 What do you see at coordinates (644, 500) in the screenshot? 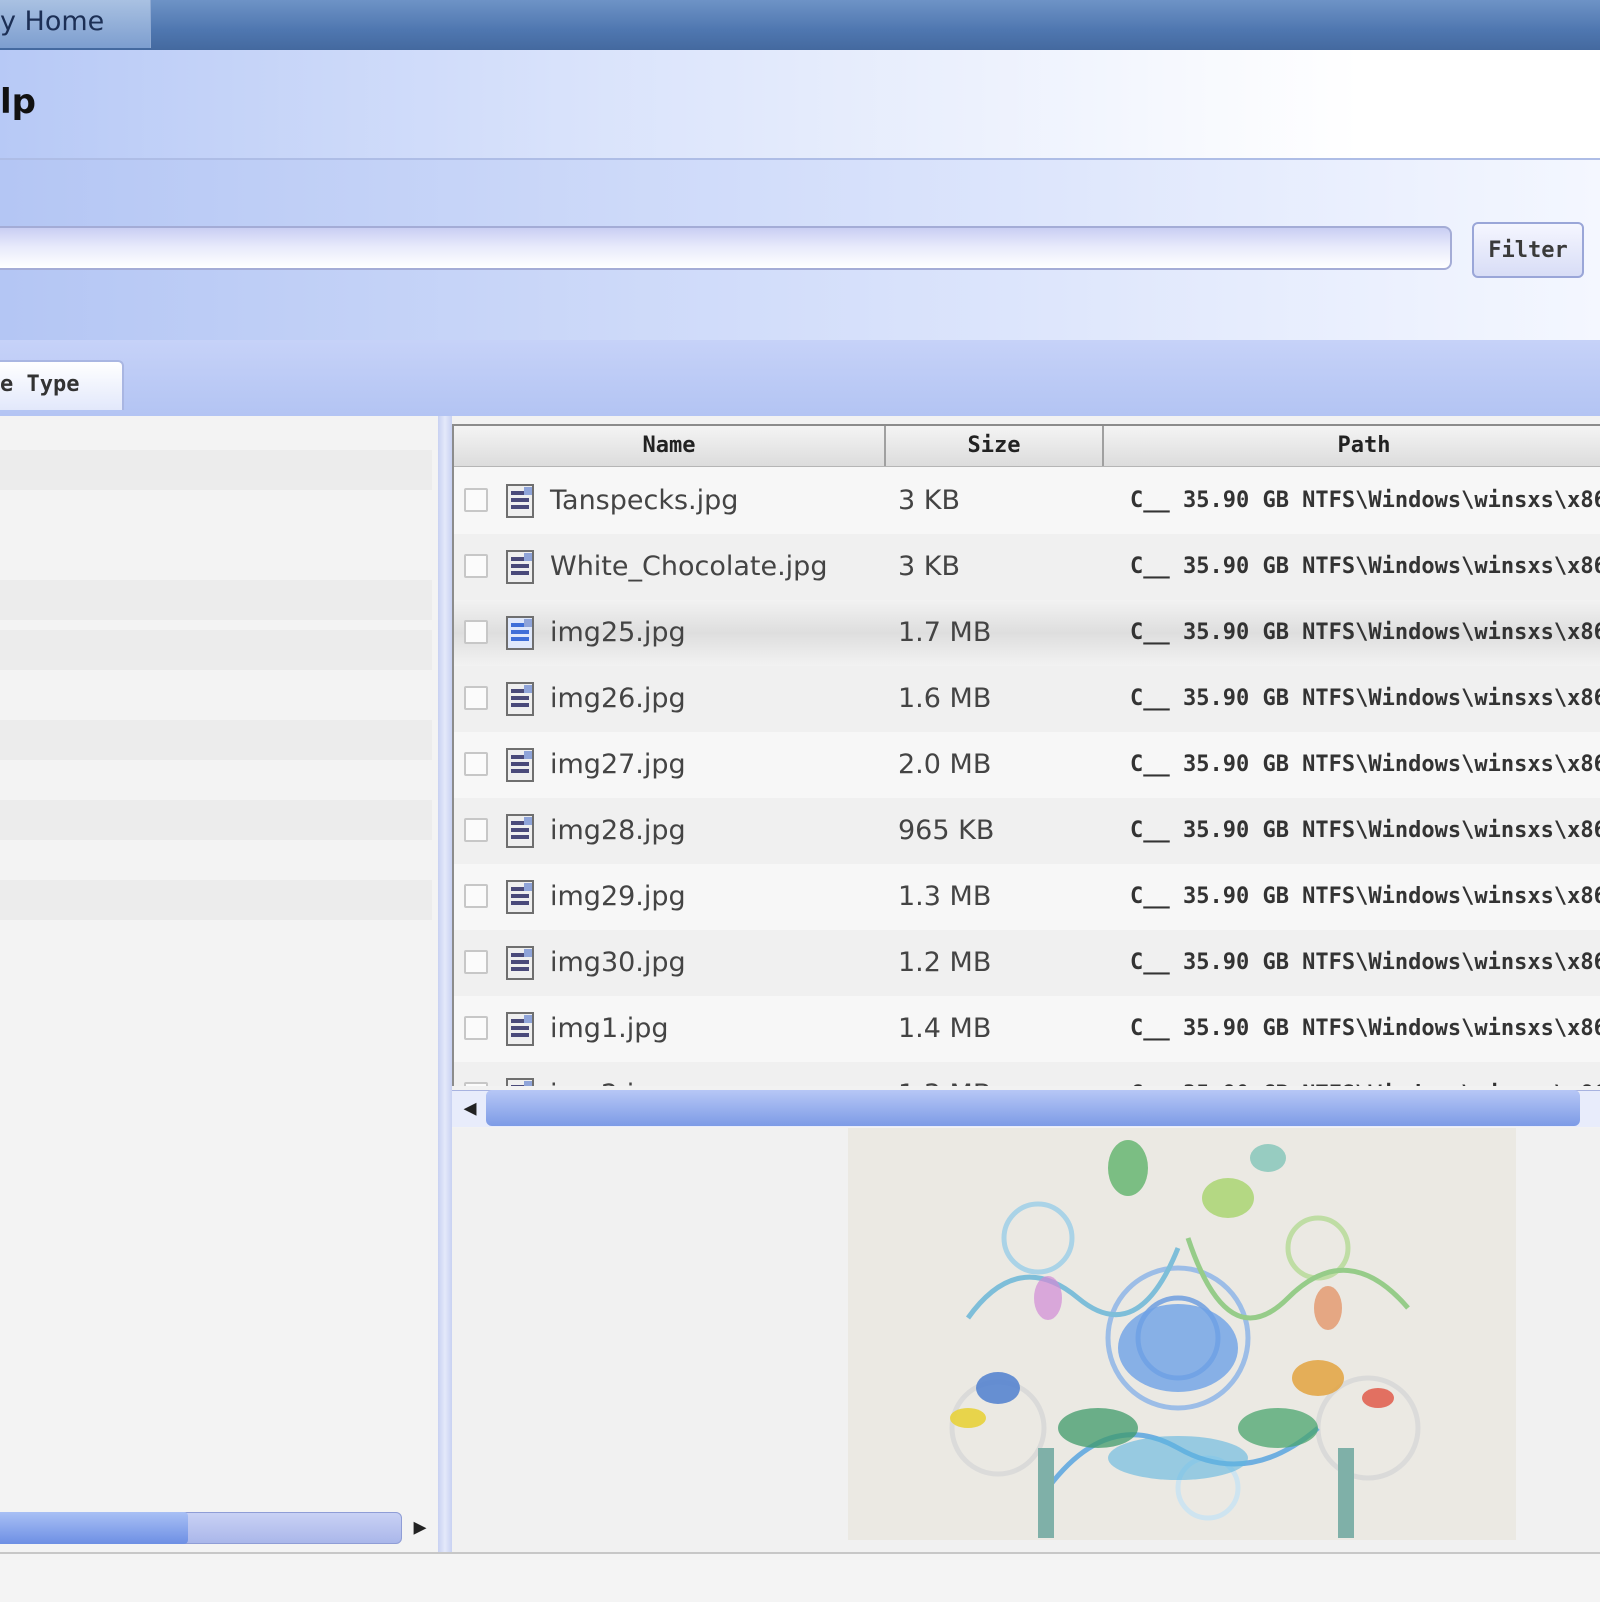
I see `cell-name: Tanspecks.jpg` at bounding box center [644, 500].